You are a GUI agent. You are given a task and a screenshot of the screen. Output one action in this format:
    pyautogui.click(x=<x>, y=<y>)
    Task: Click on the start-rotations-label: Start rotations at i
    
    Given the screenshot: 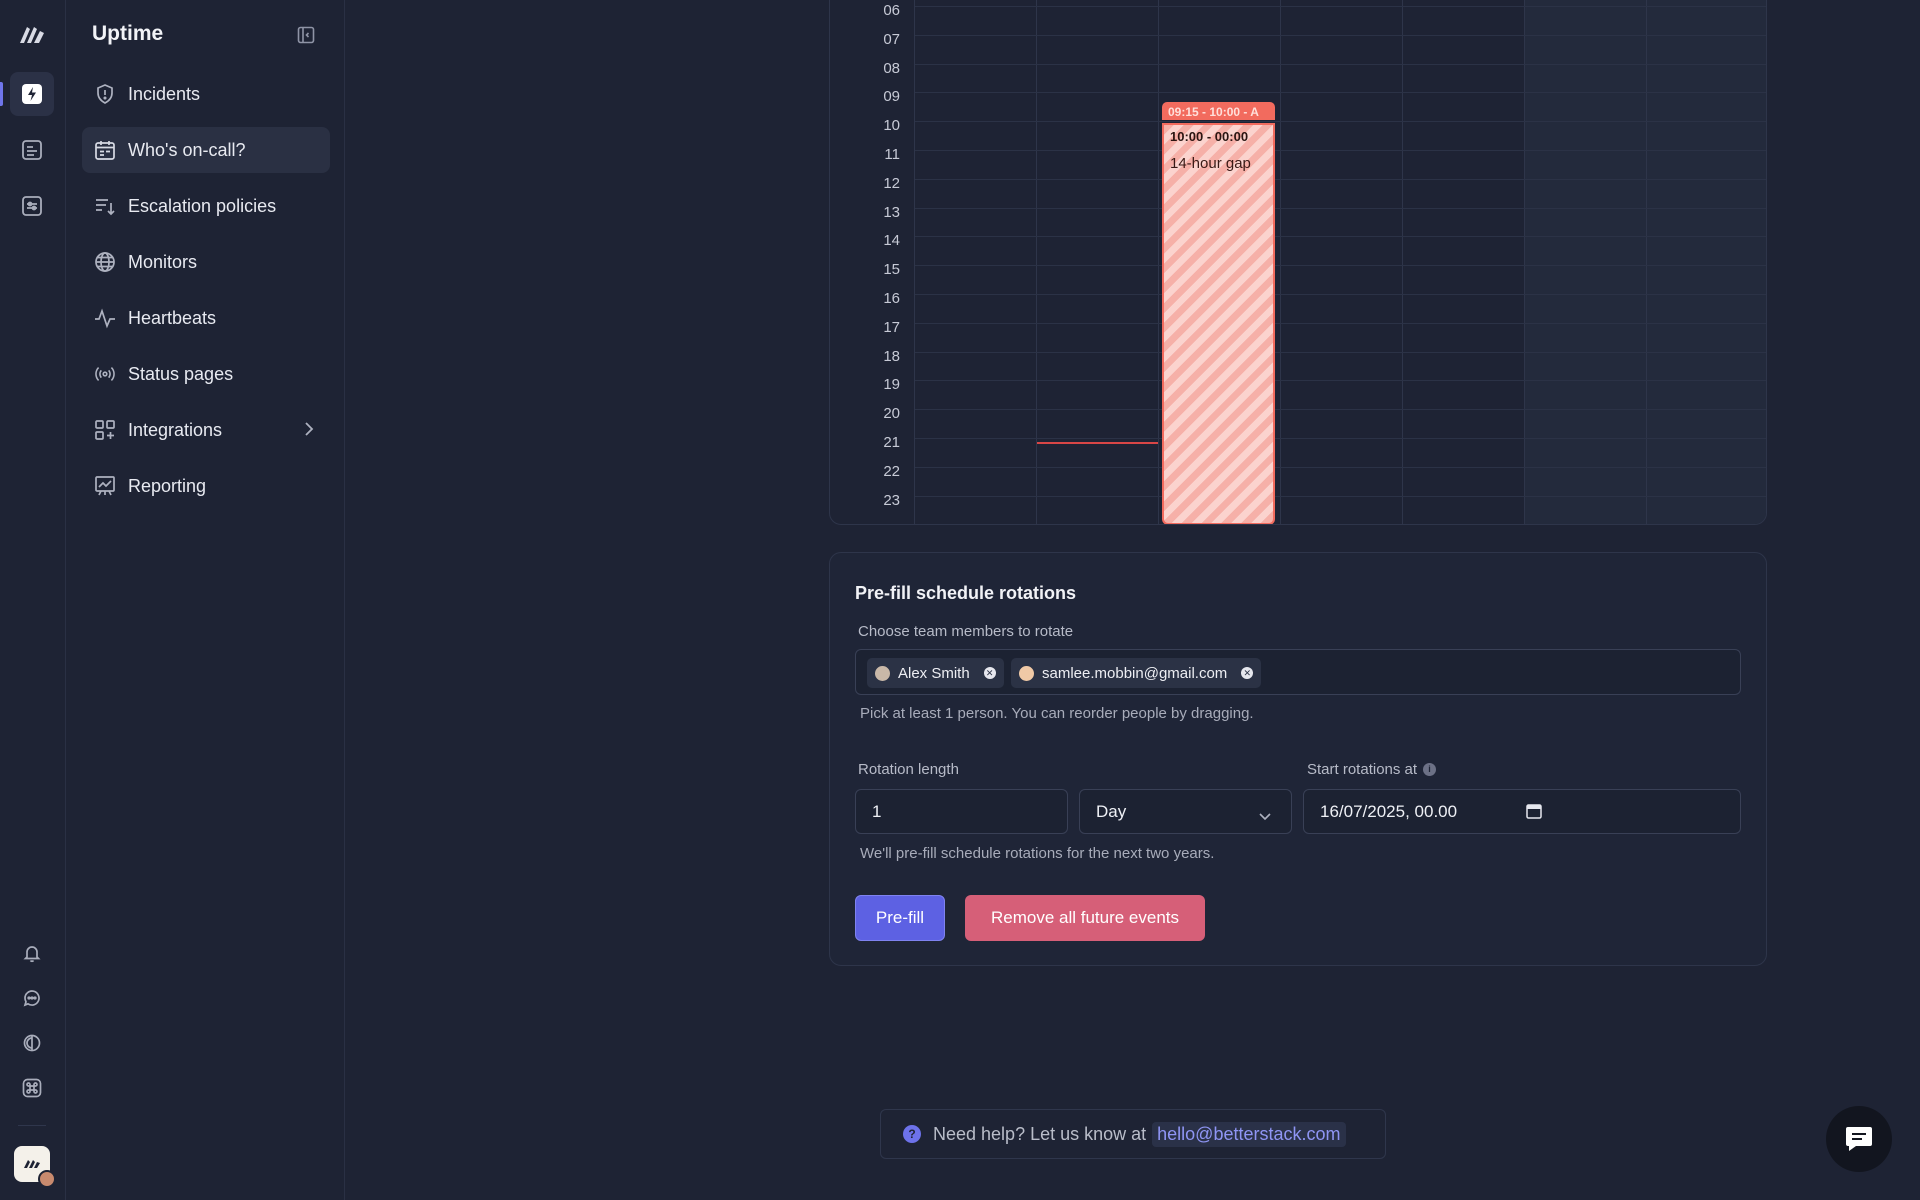 What is the action you would take?
    pyautogui.click(x=1372, y=769)
    